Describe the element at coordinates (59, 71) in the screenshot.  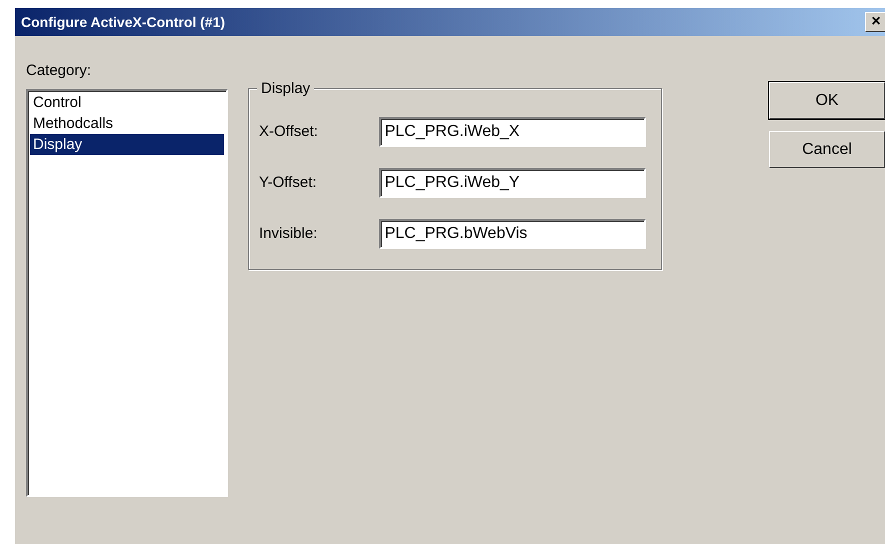
I see `category-label: Category:` at that location.